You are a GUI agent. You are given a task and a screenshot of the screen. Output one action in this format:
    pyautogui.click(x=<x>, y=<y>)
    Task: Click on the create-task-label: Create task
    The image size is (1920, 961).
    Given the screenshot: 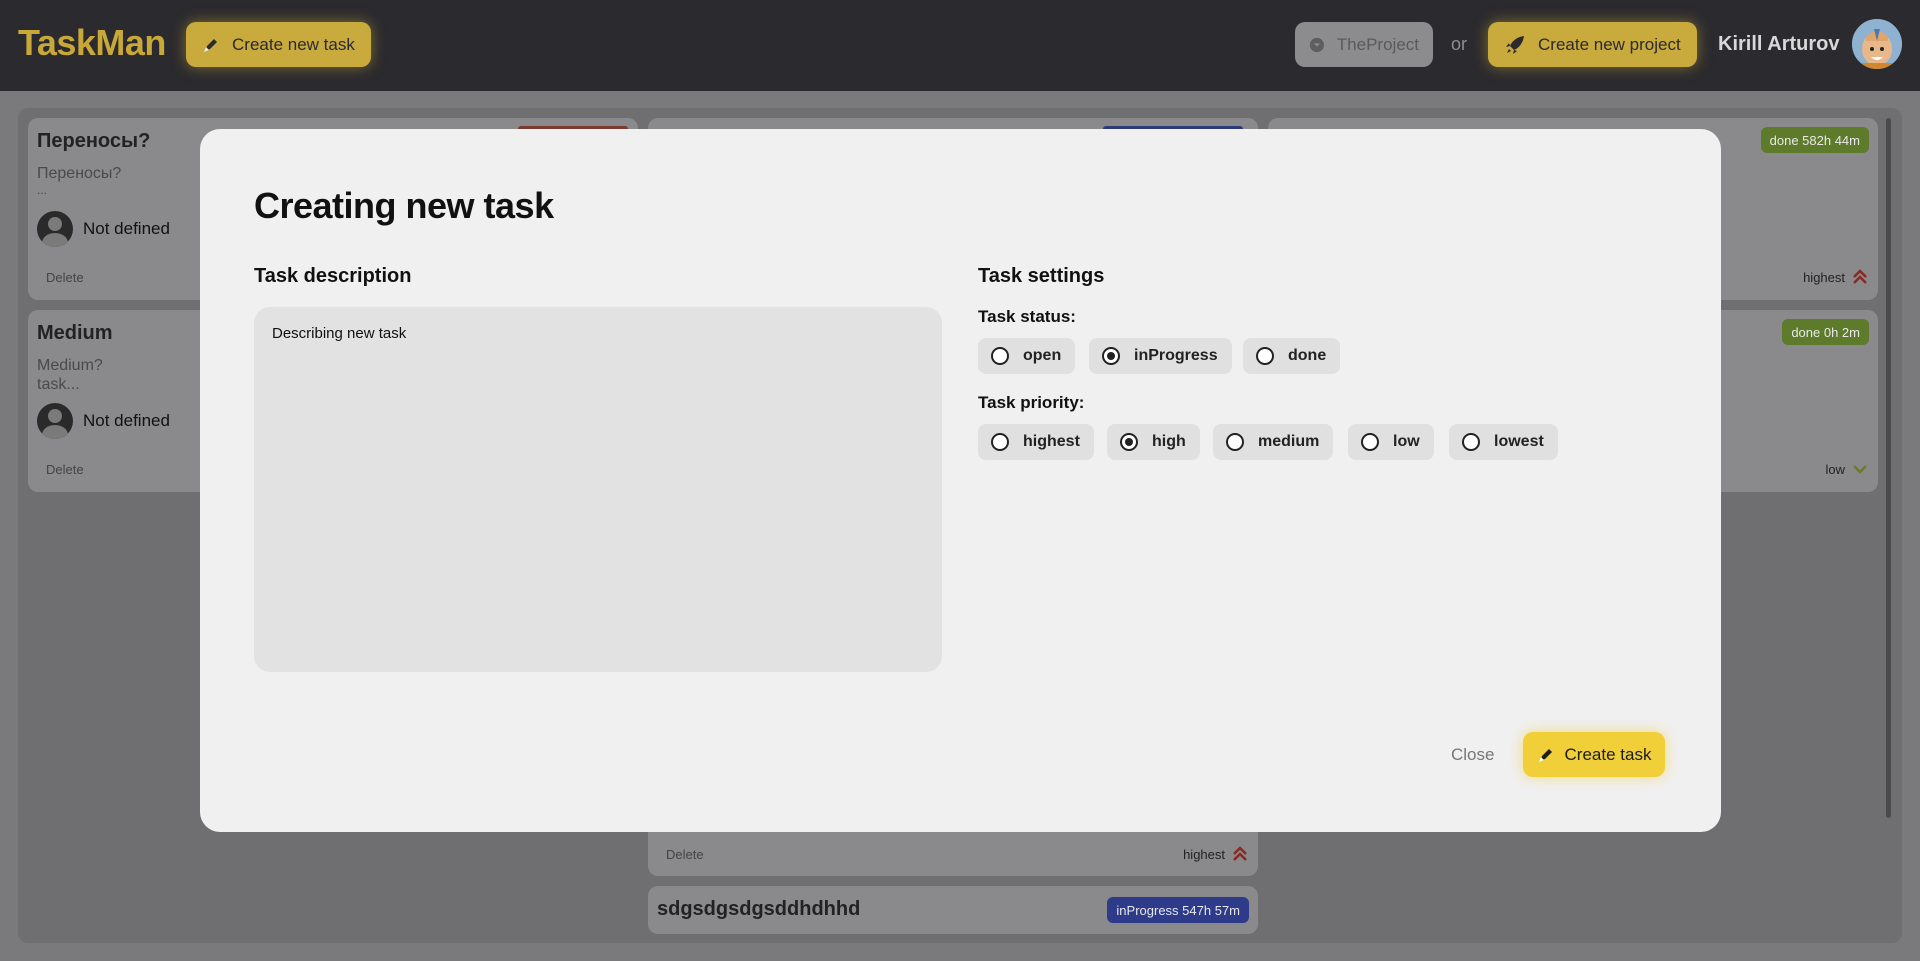 What is the action you would take?
    pyautogui.click(x=1608, y=754)
    